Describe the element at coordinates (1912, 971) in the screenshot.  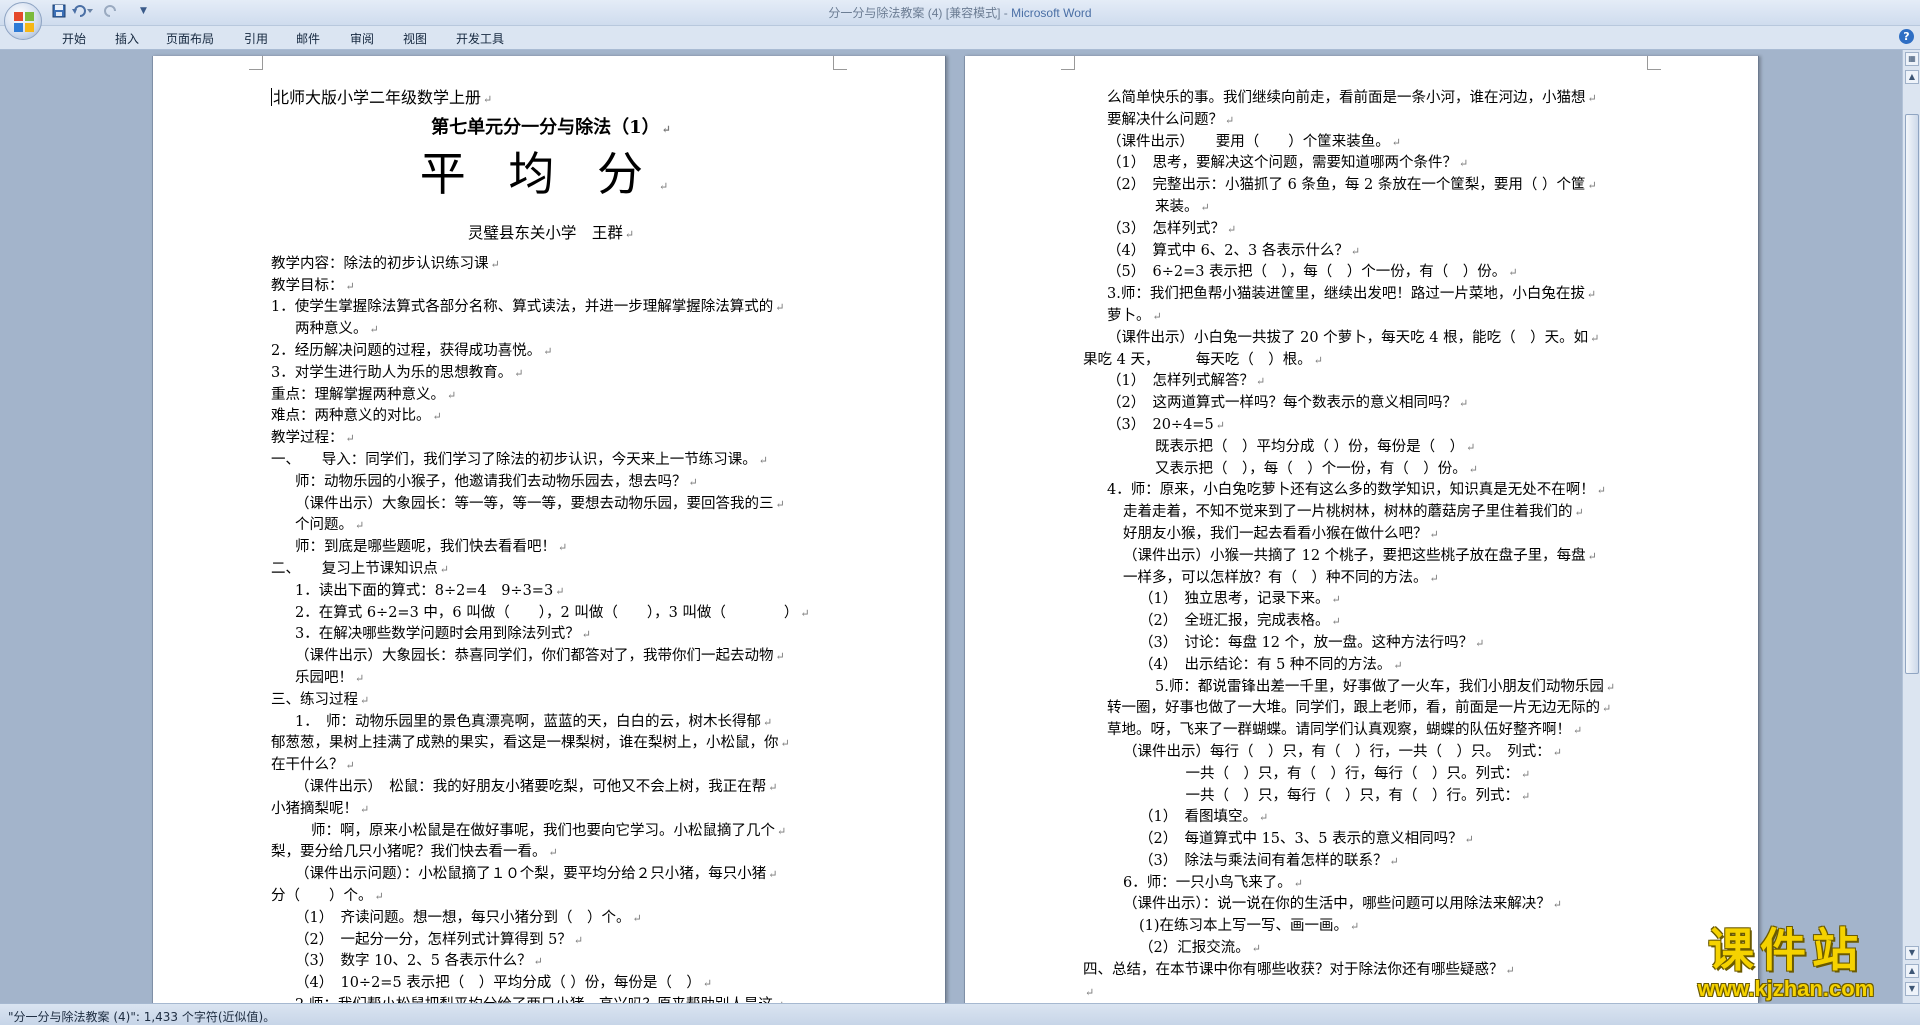
I see `previous-page-icon: ▲` at that location.